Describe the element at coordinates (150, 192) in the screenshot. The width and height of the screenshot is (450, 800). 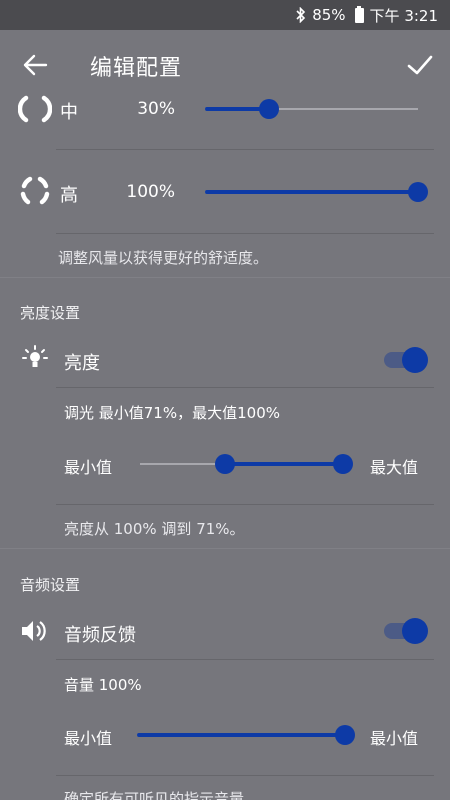
I see `fan-level-value: 100%` at that location.